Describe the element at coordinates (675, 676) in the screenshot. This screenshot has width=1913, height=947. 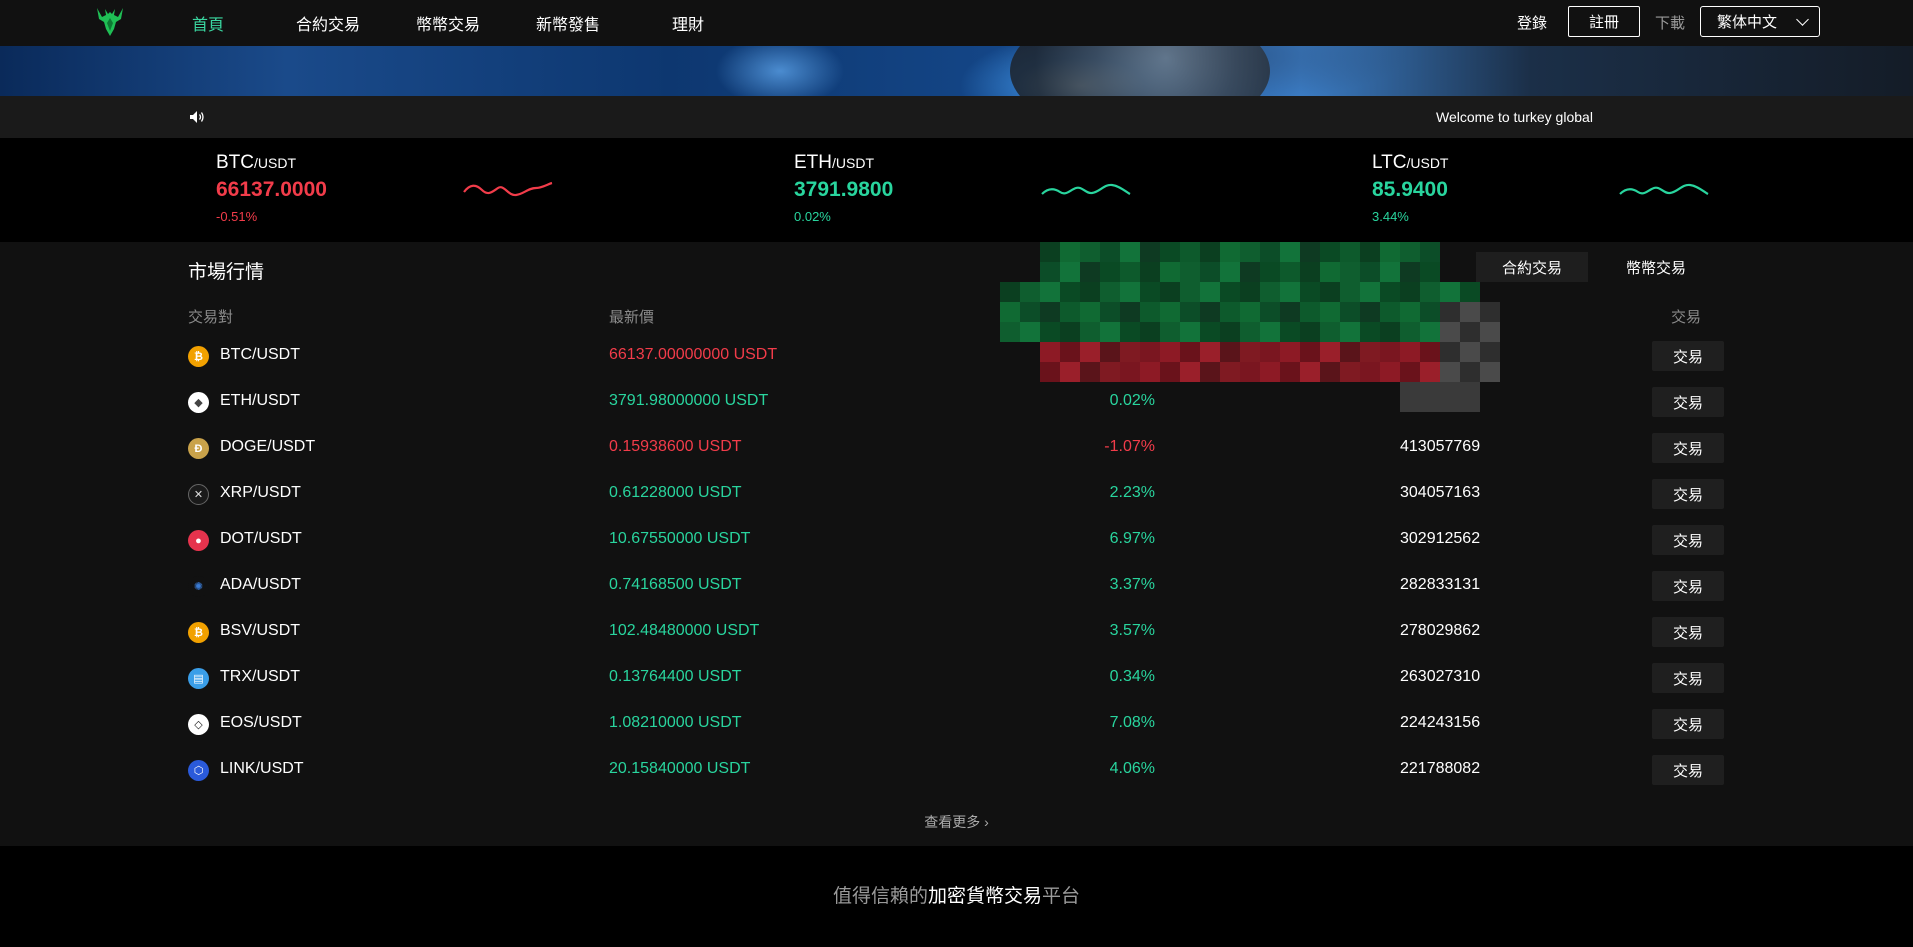
I see `price-cell: 0.13764400 USDT` at that location.